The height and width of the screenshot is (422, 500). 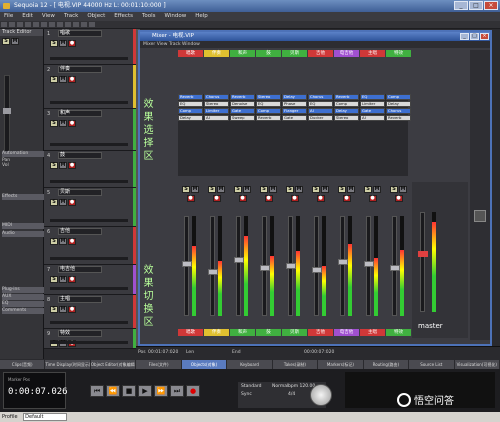 What do you see at coordinates (90, 169) in the screenshot?
I see `track-row: 4 鼓 S M ●` at bounding box center [90, 169].